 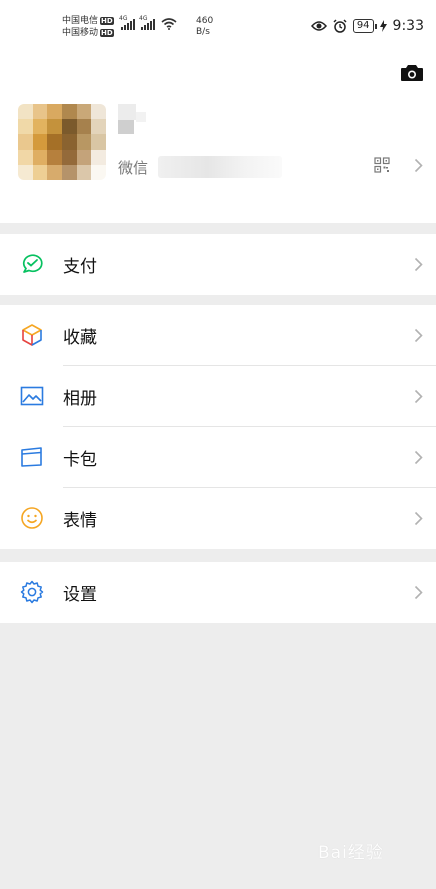 I want to click on qr-code-icon, so click(x=382, y=165).